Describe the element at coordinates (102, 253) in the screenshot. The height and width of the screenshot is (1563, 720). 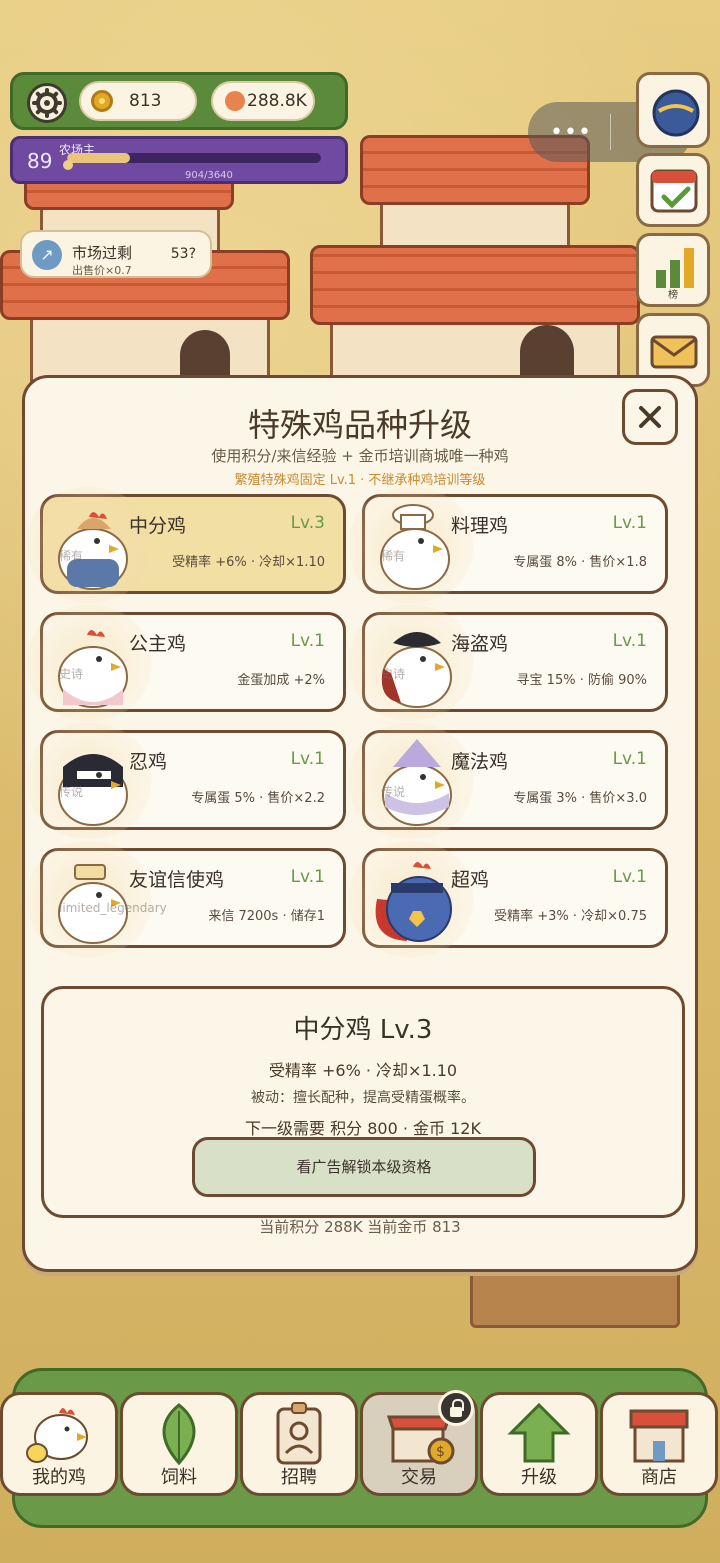
I see `market-title: 市场过剩` at that location.